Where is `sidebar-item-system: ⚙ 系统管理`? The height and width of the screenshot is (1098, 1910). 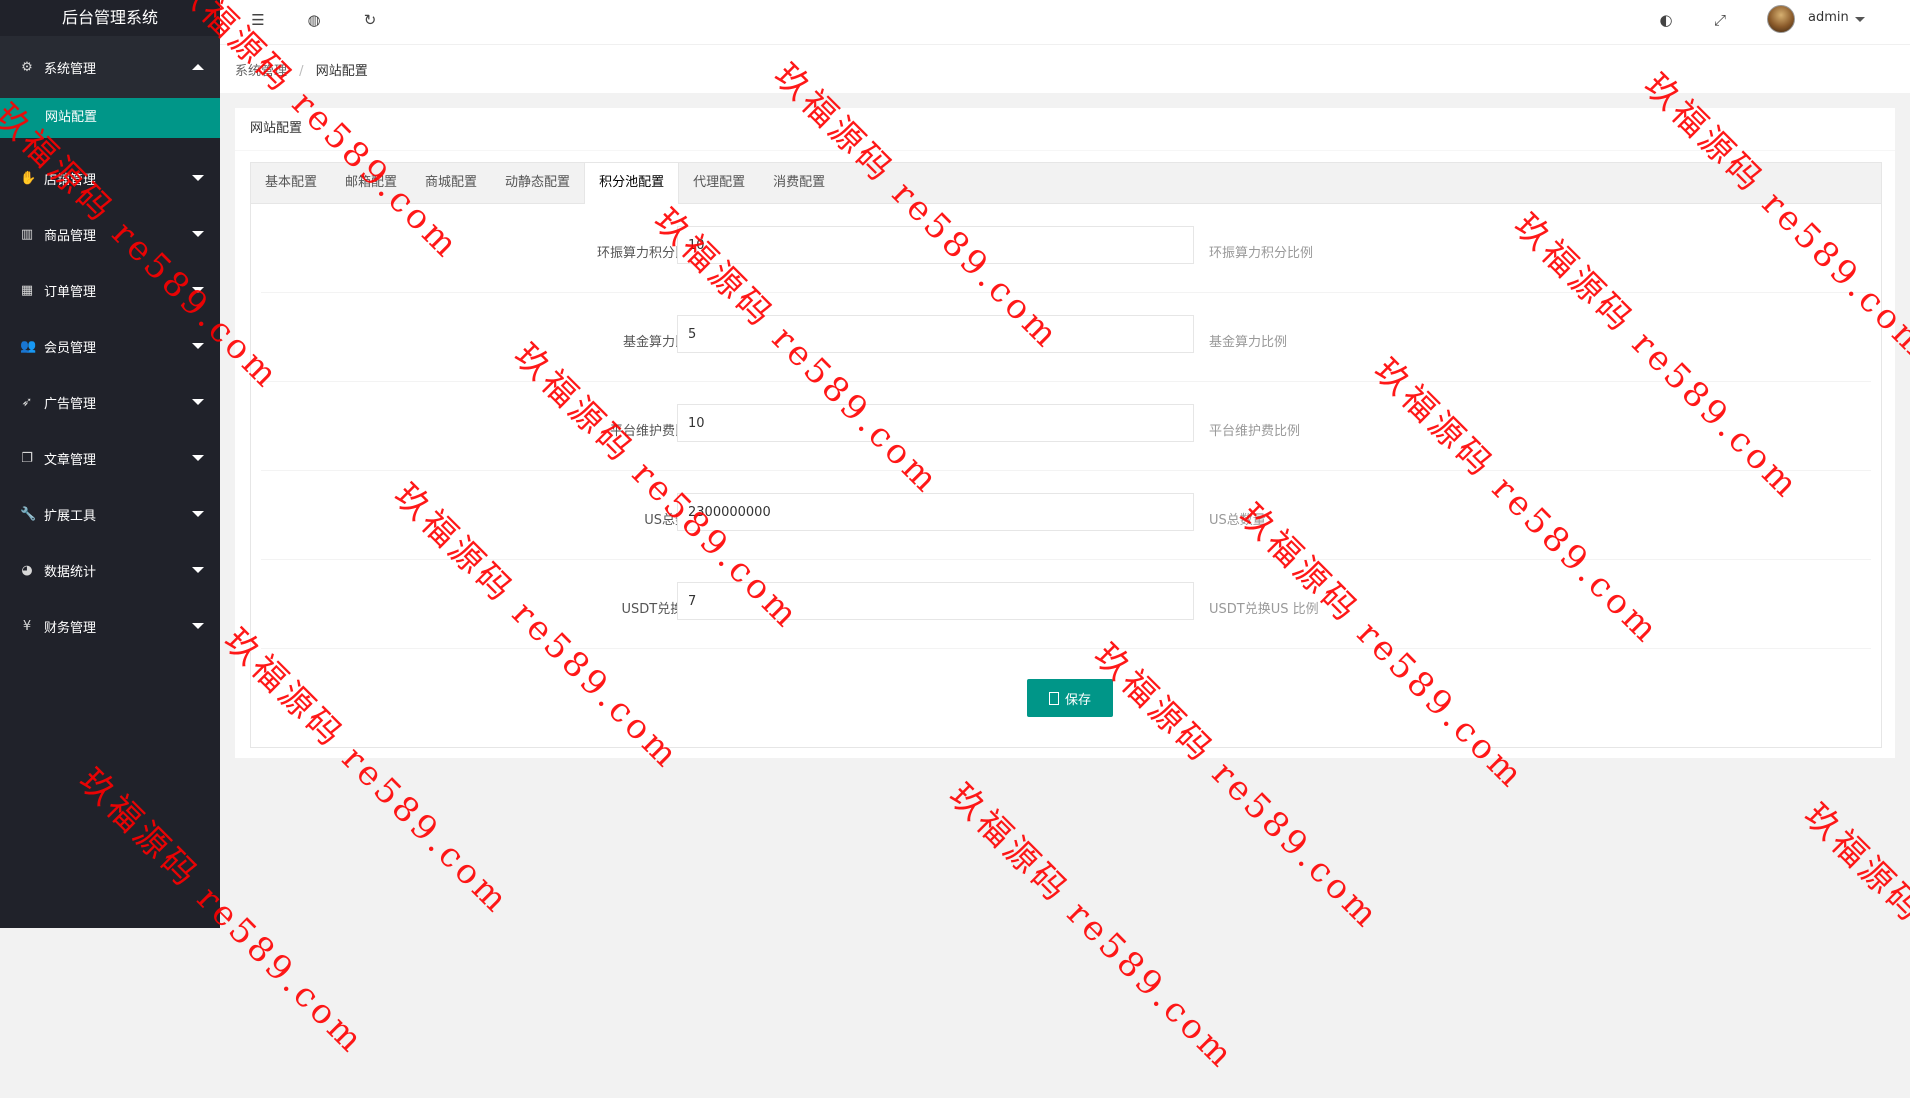 sidebar-item-system: ⚙ 系统管理 is located at coordinates (110, 67).